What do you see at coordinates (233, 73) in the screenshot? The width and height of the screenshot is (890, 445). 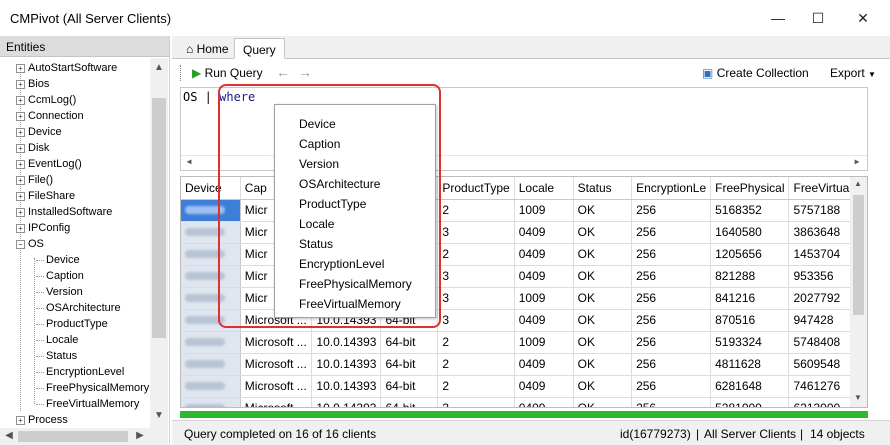 I see `run-query-label: Run Query` at bounding box center [233, 73].